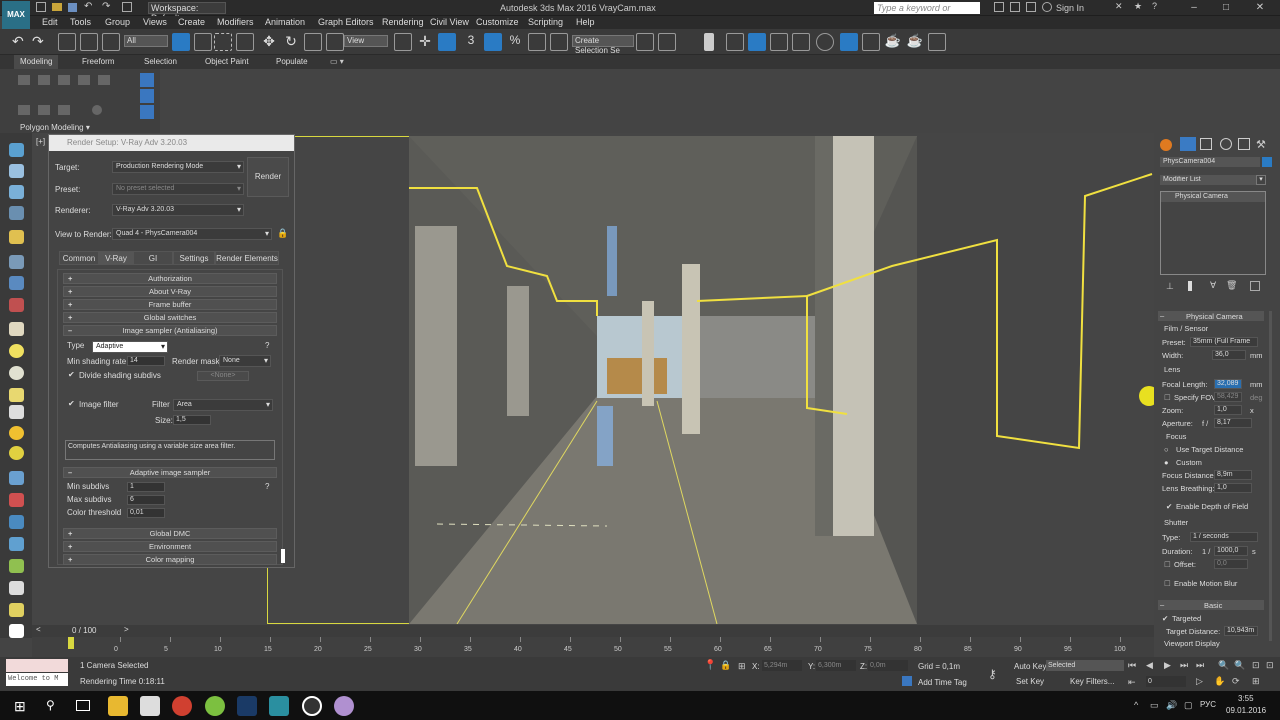 The width and height of the screenshot is (1280, 720). What do you see at coordinates (1256, 681) in the screenshot?
I see `maximize-viewport-icon: ⊞` at bounding box center [1256, 681].